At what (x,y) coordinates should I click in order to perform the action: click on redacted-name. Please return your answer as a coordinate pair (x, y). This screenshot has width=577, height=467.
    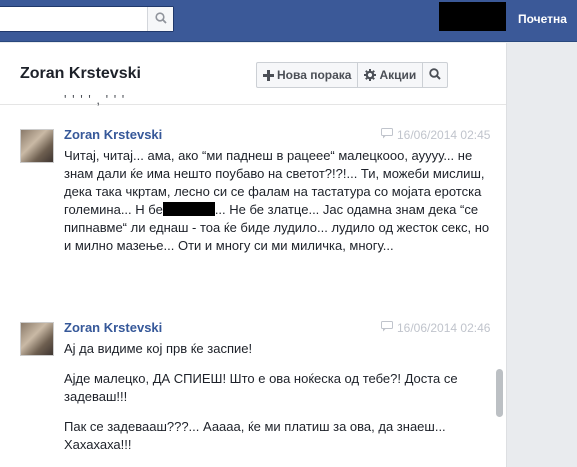
    Looking at the image, I should click on (188, 209).